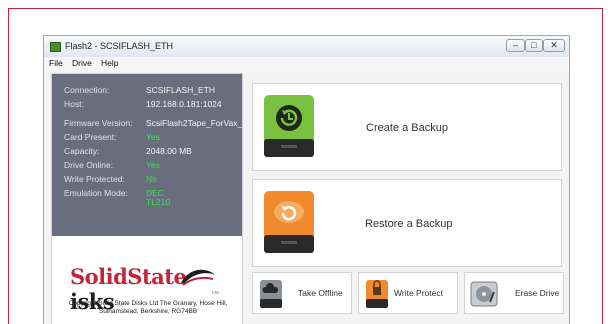  What do you see at coordinates (377, 294) in the screenshot?
I see `lock-drive-icon` at bounding box center [377, 294].